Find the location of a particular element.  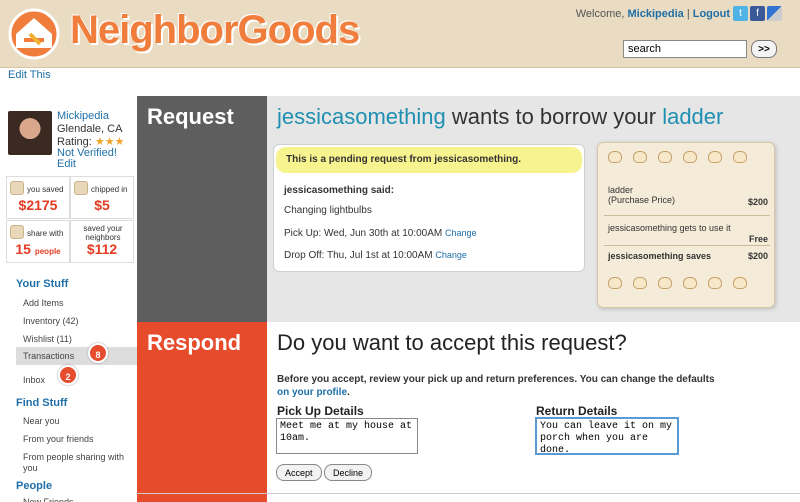

item-link: ladder is located at coordinates (692, 116).